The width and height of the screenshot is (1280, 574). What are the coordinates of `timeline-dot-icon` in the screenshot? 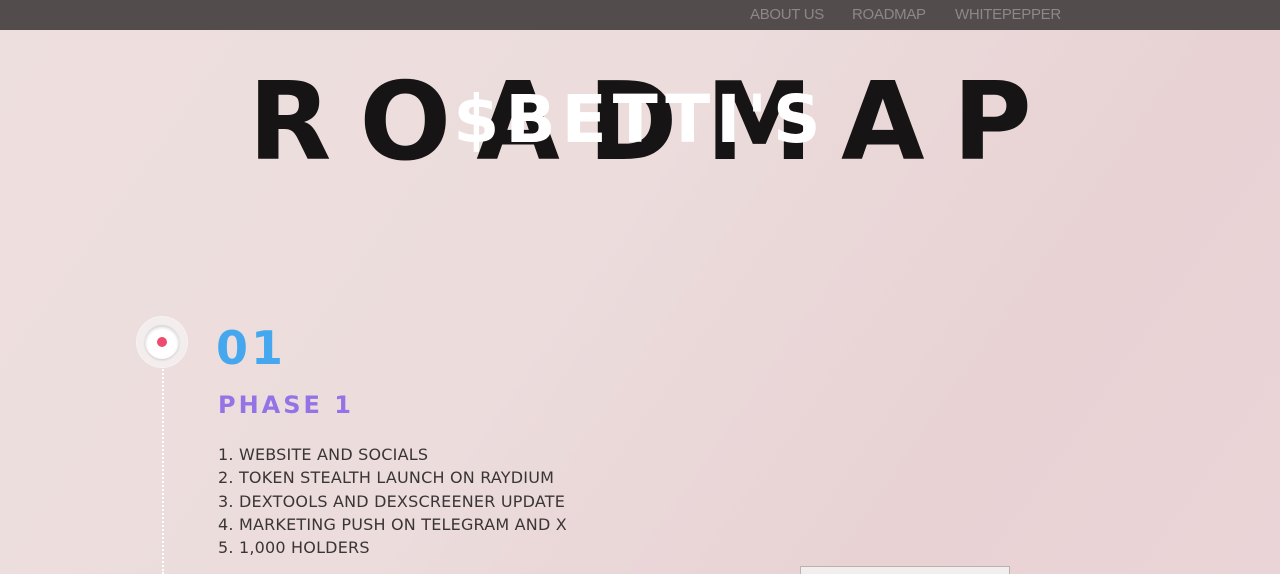 It's located at (162, 342).